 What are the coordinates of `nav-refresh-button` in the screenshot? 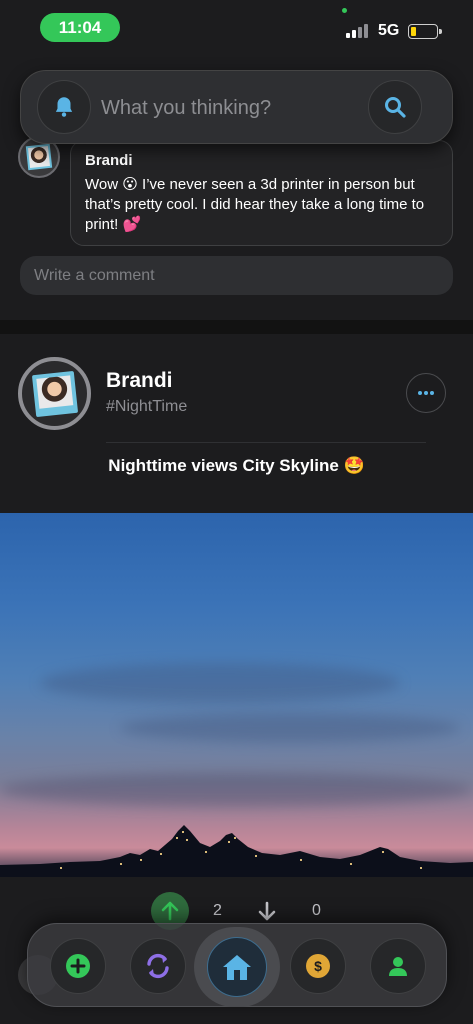 It's located at (158, 966).